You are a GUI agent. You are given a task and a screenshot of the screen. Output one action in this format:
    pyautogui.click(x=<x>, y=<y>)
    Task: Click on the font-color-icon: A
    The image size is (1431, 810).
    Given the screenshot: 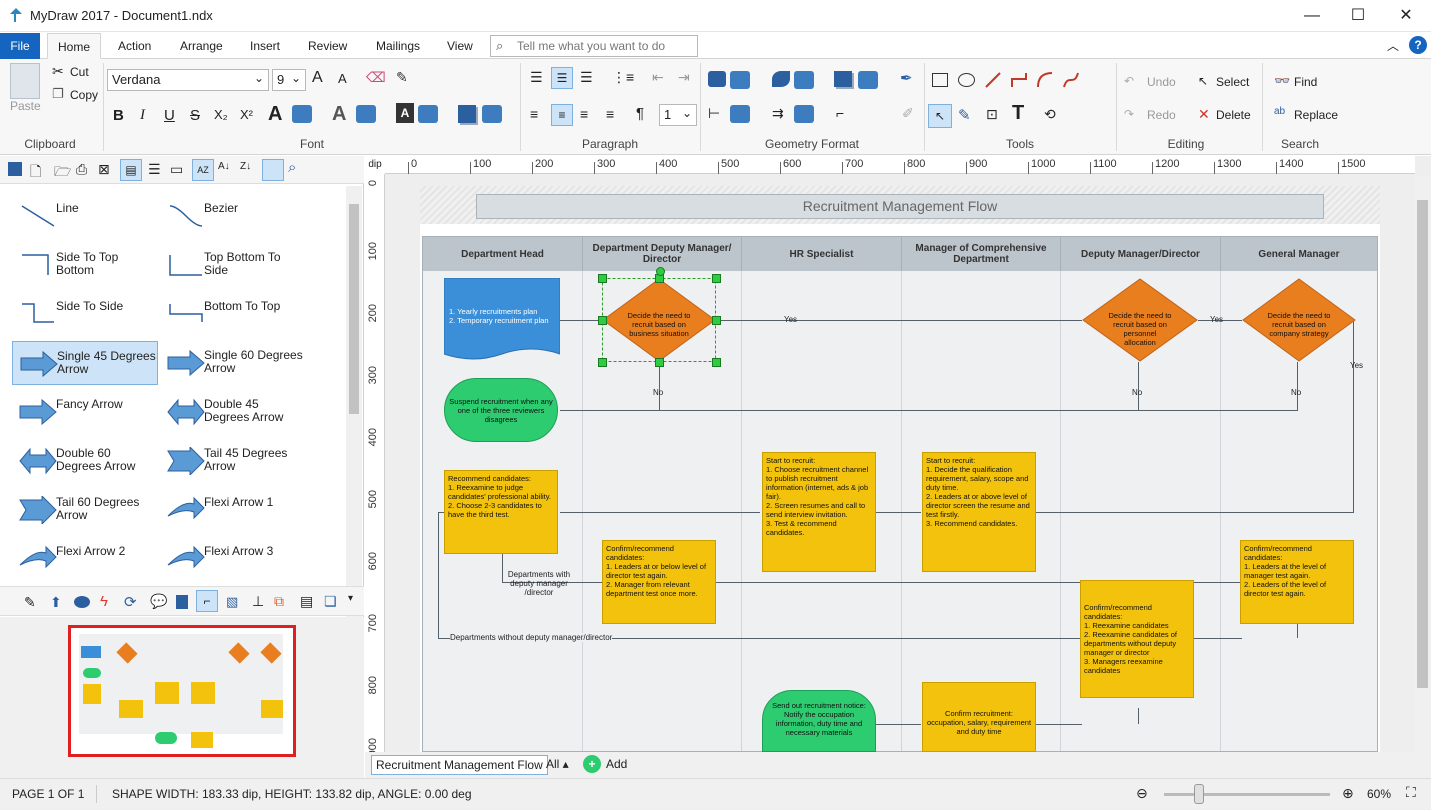 What is the action you would take?
    pyautogui.click(x=275, y=114)
    